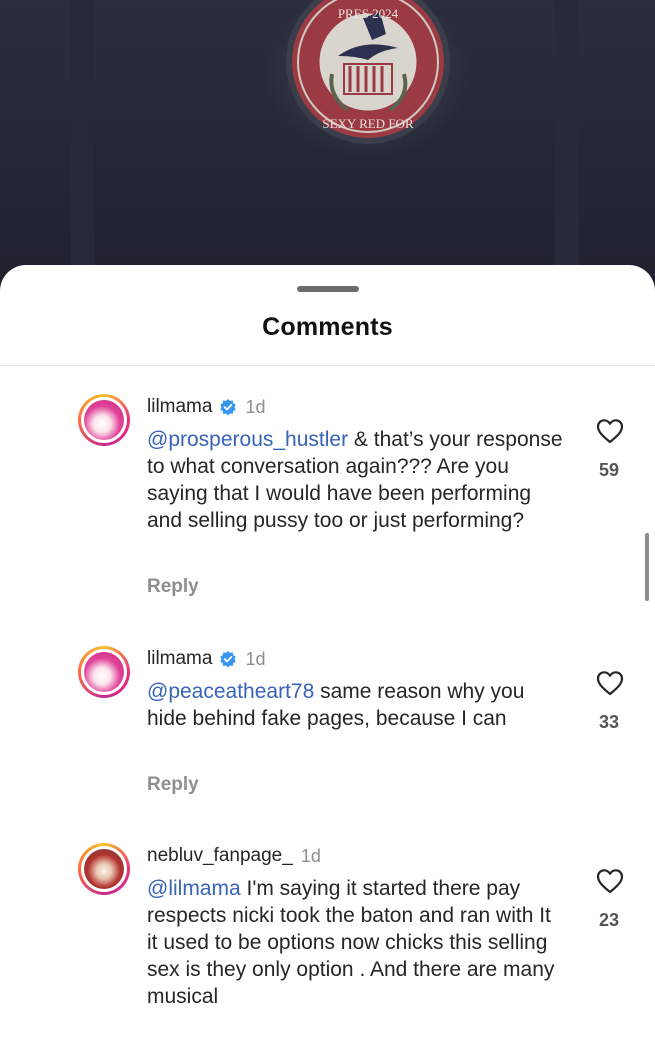  I want to click on comment-meta: nebluv_fanpage_ 1d, so click(234, 856).